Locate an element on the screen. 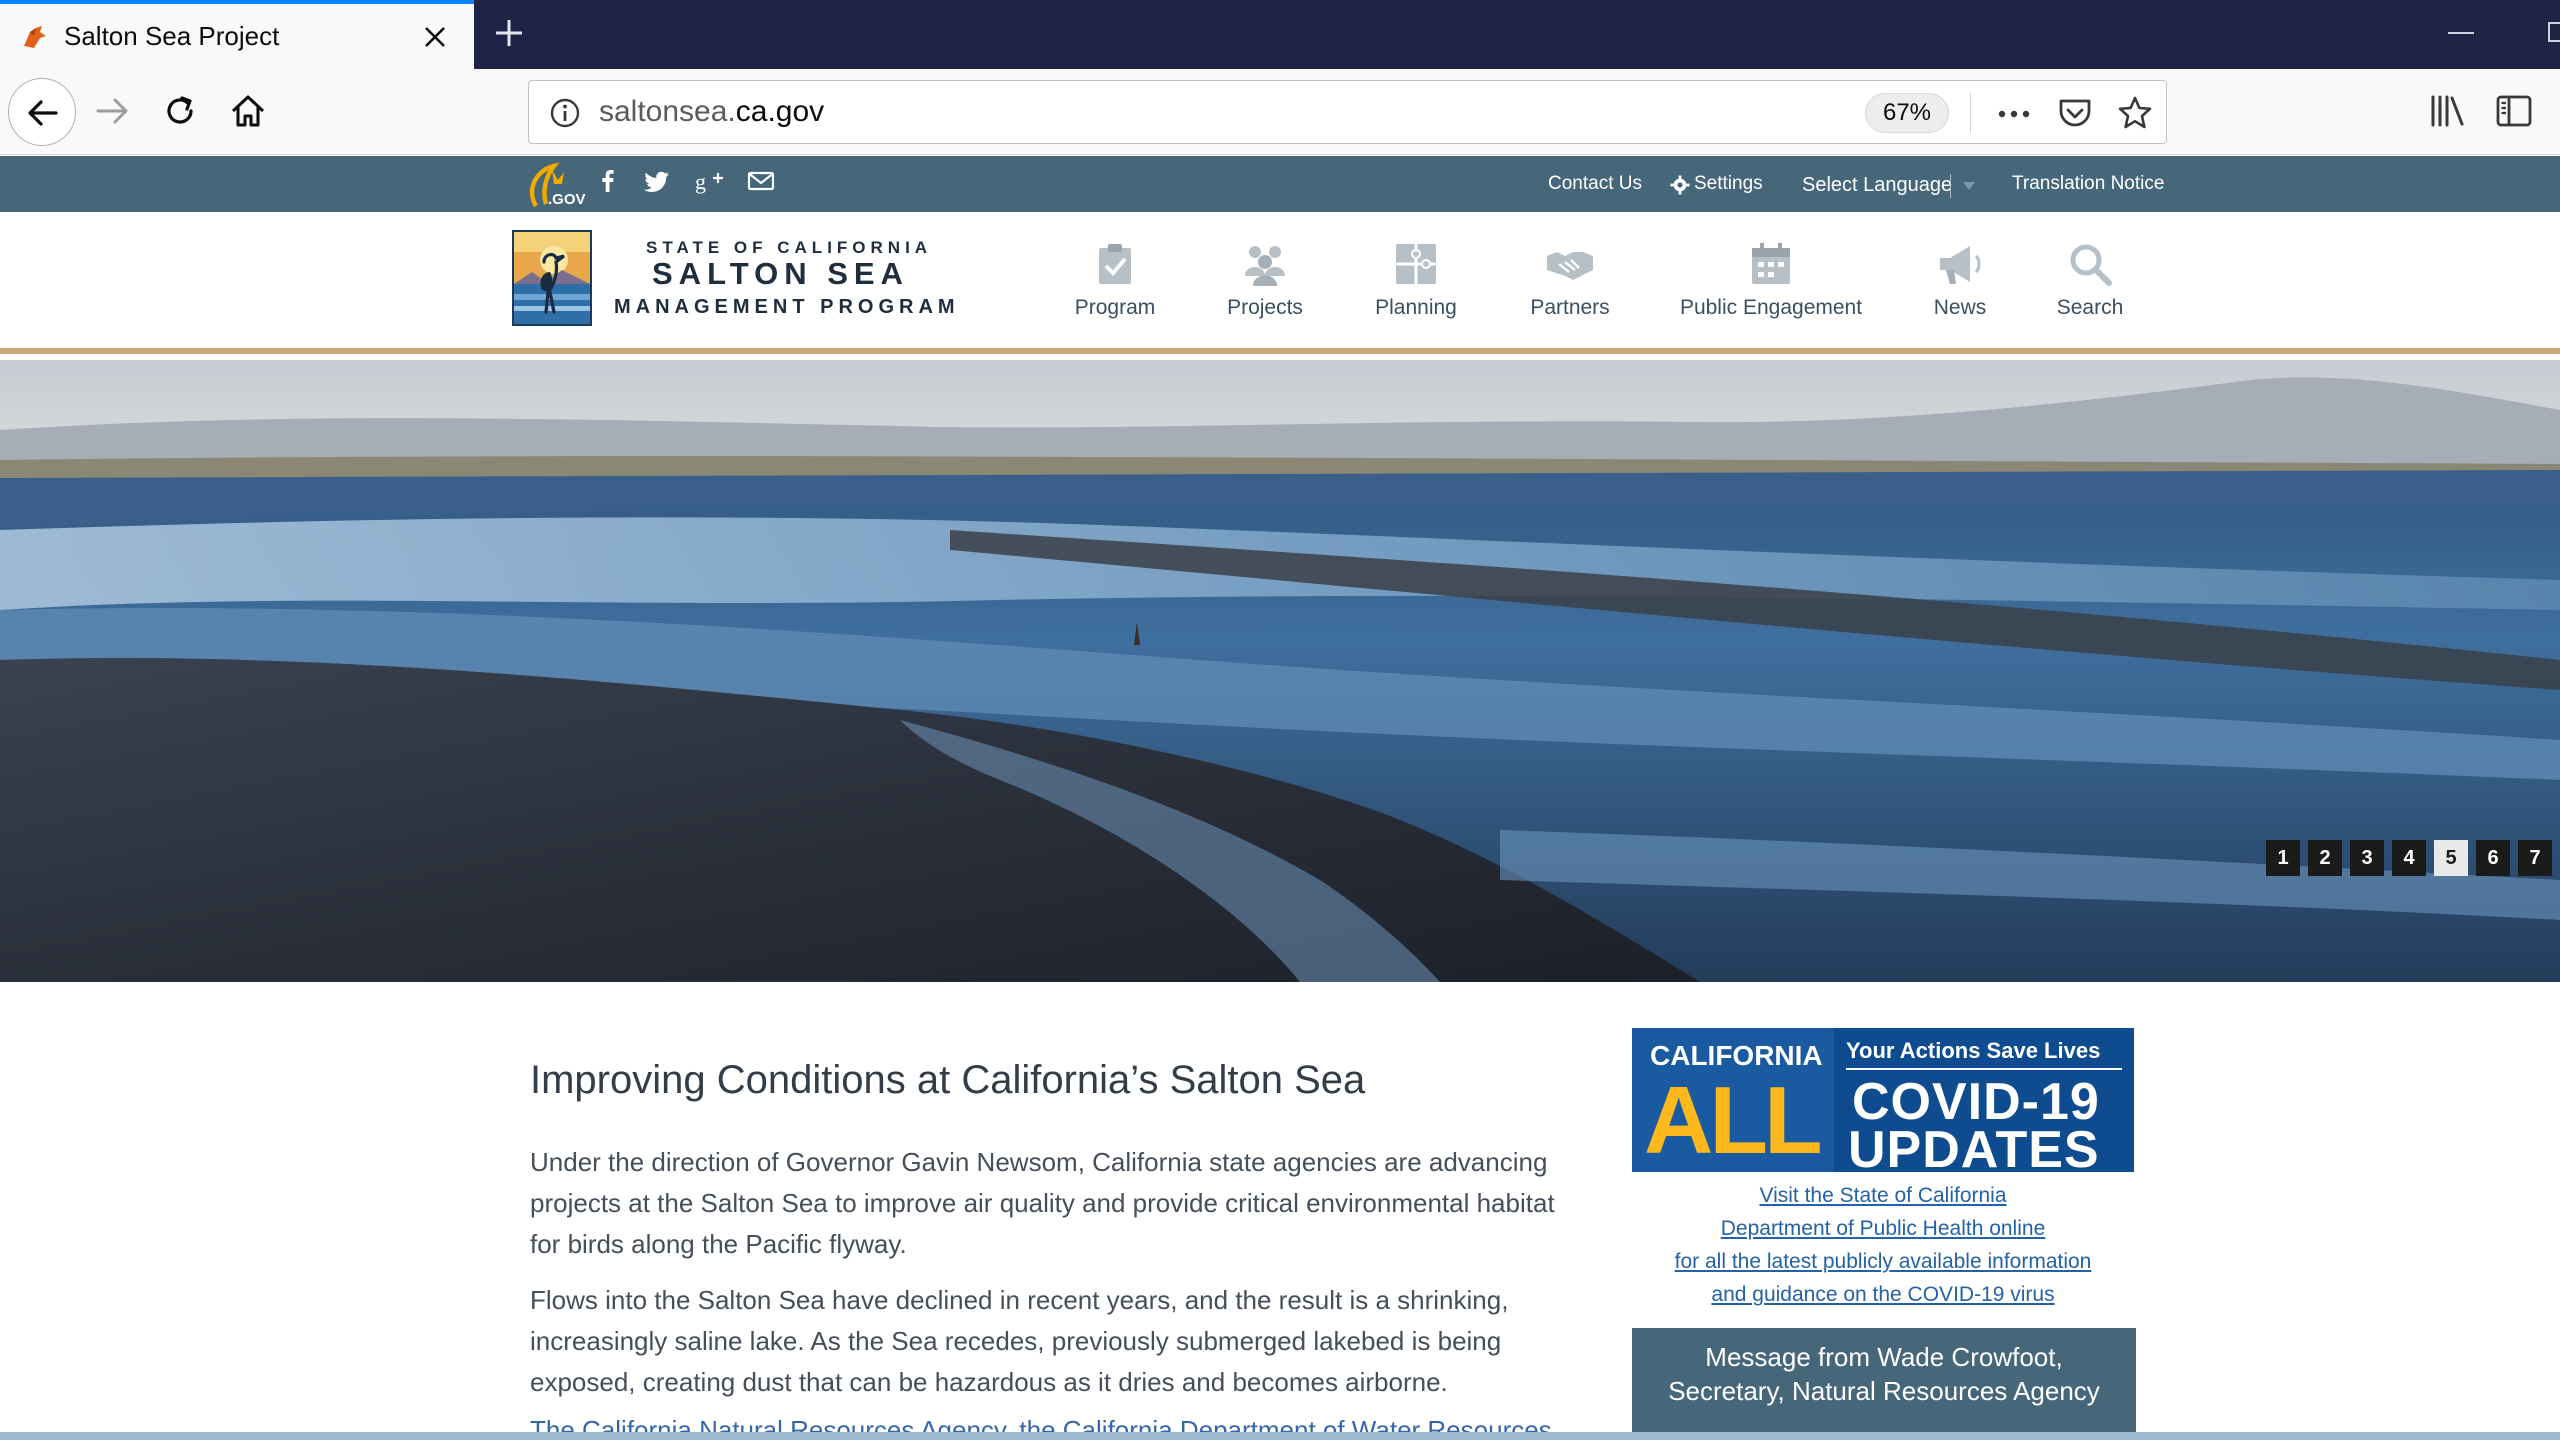 The image size is (2560, 1440). nav-label: Public Engagement is located at coordinates (1771, 307).